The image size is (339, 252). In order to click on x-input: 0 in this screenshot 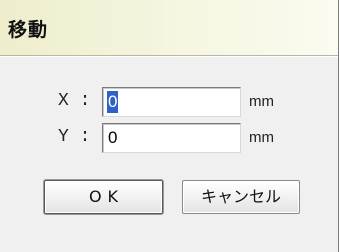, I will do `click(171, 102)`.